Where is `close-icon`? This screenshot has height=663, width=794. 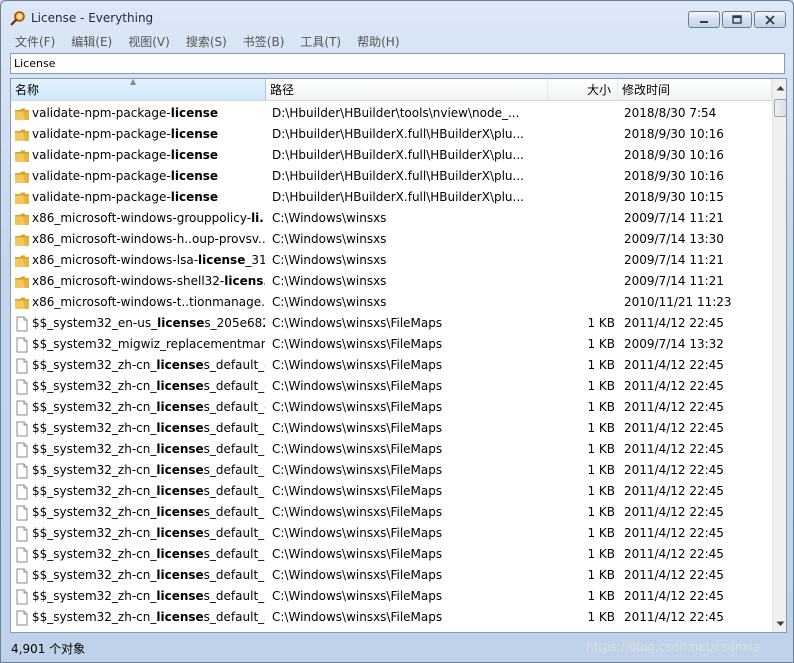 close-icon is located at coordinates (770, 19).